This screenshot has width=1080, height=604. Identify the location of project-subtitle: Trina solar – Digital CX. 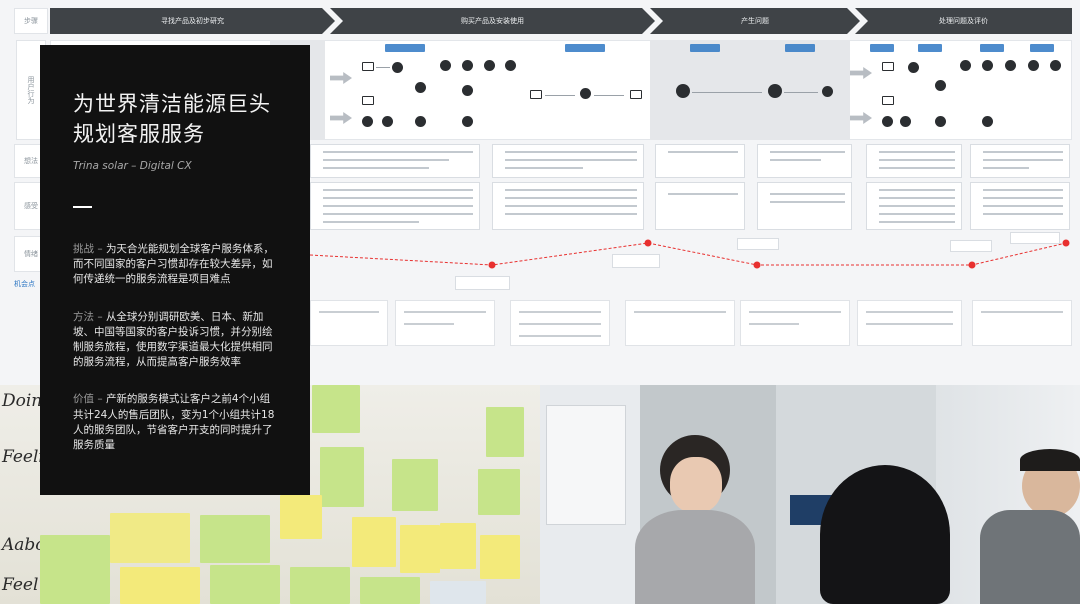
(132, 166).